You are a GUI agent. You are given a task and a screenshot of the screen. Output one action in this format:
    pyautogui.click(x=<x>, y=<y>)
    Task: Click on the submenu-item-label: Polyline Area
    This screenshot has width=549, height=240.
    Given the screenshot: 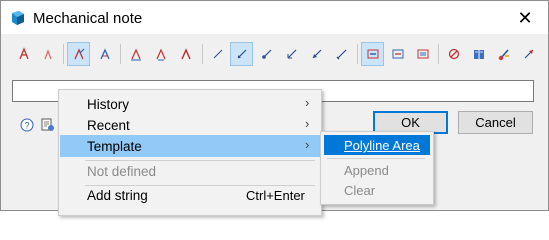 What is the action you would take?
    pyautogui.click(x=382, y=145)
    